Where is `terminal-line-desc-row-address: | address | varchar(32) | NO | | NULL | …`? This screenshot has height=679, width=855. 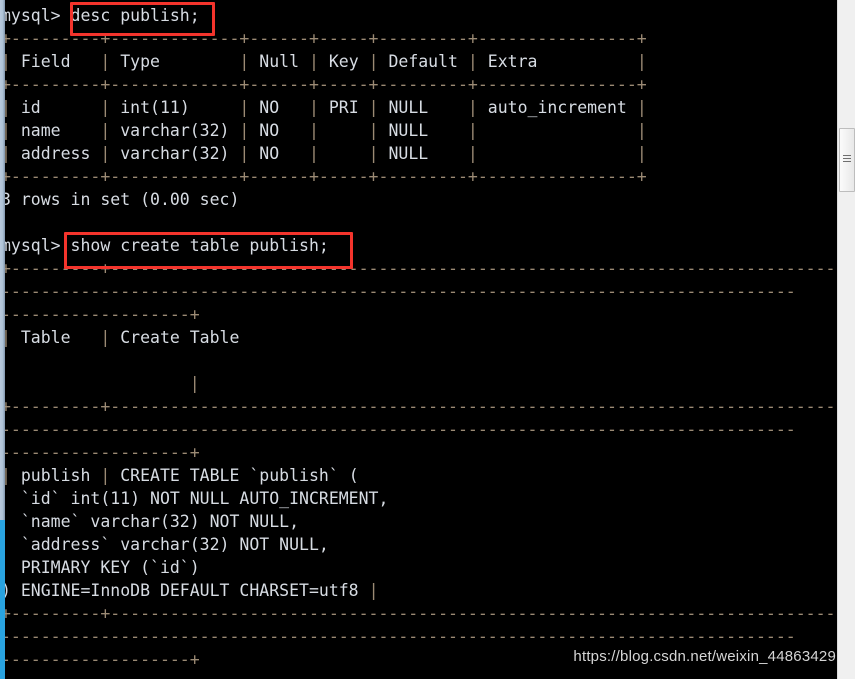 terminal-line-desc-row-address: | address | varchar(32) | NO | | NULL | … is located at coordinates (324, 153).